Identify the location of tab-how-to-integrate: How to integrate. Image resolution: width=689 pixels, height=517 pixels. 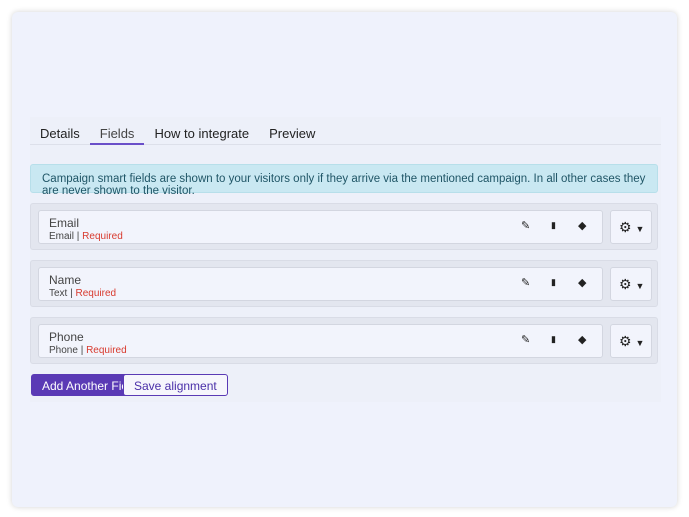
(201, 131).